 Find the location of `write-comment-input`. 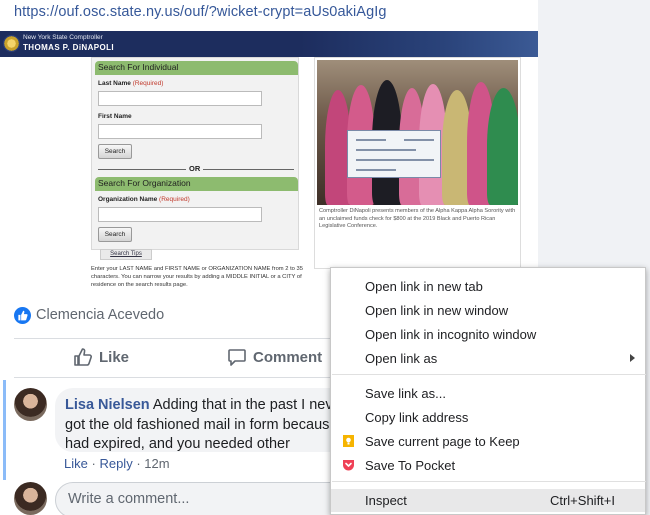

write-comment-input is located at coordinates (203, 499).